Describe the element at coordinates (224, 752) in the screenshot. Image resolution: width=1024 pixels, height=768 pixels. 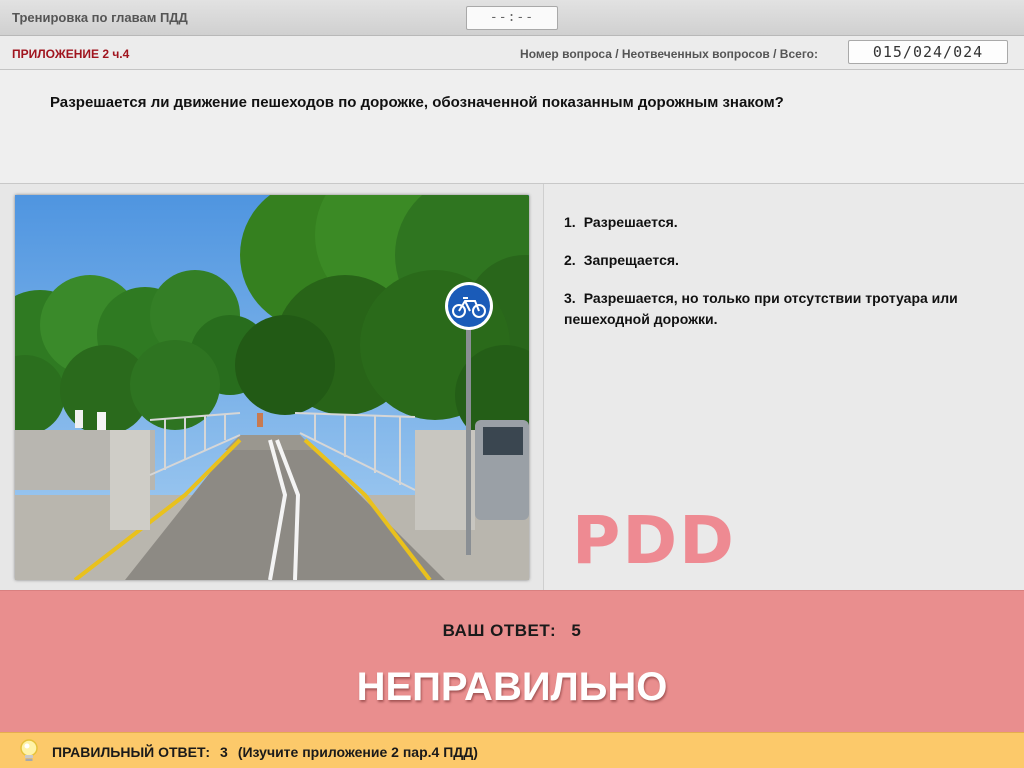
I see `correct-answer-value: 3` at that location.